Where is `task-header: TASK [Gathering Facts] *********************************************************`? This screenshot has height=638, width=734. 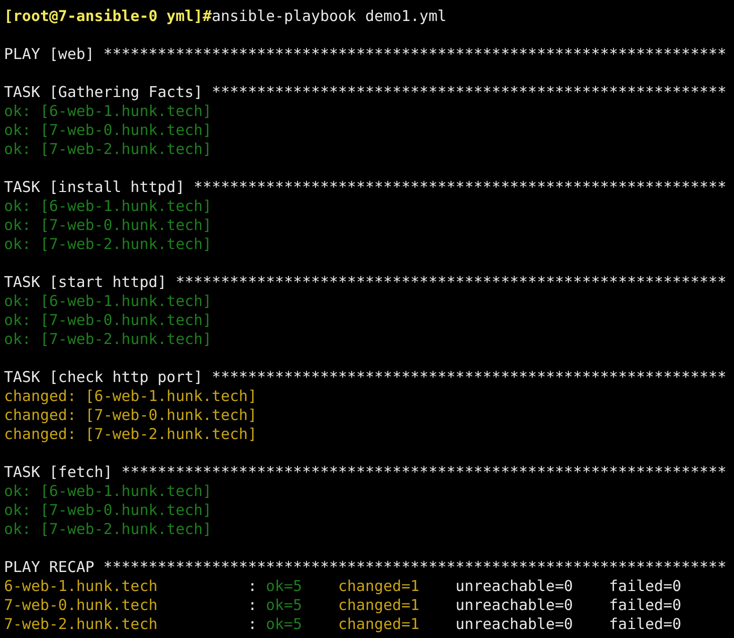
task-header: TASK [Gathering Facts] ********************************************************* is located at coordinates (366, 92).